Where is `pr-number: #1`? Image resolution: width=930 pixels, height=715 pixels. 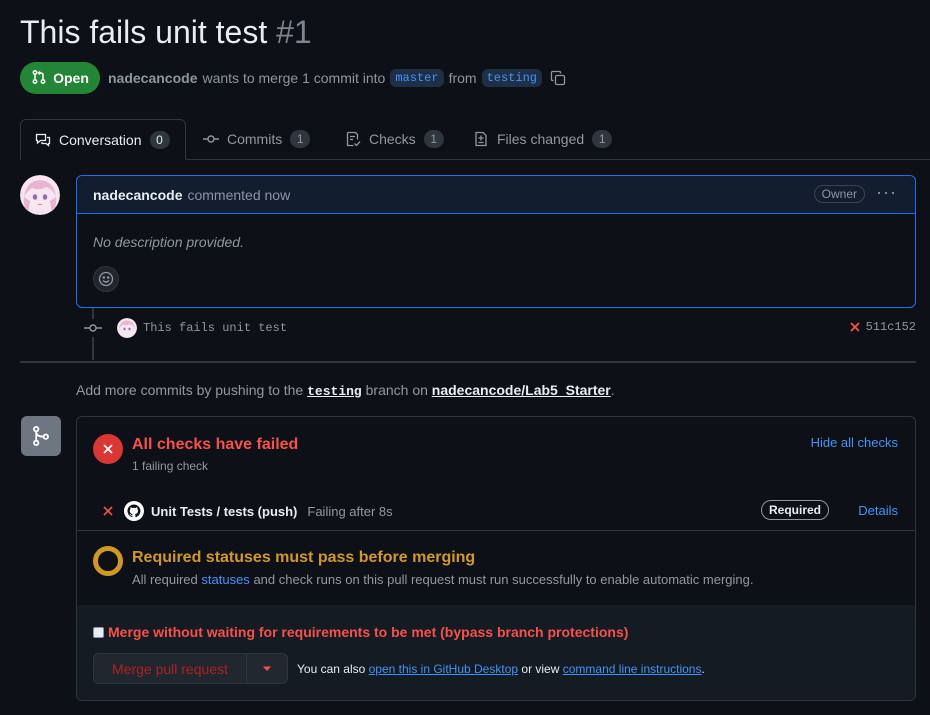
pr-number: #1 is located at coordinates (294, 32).